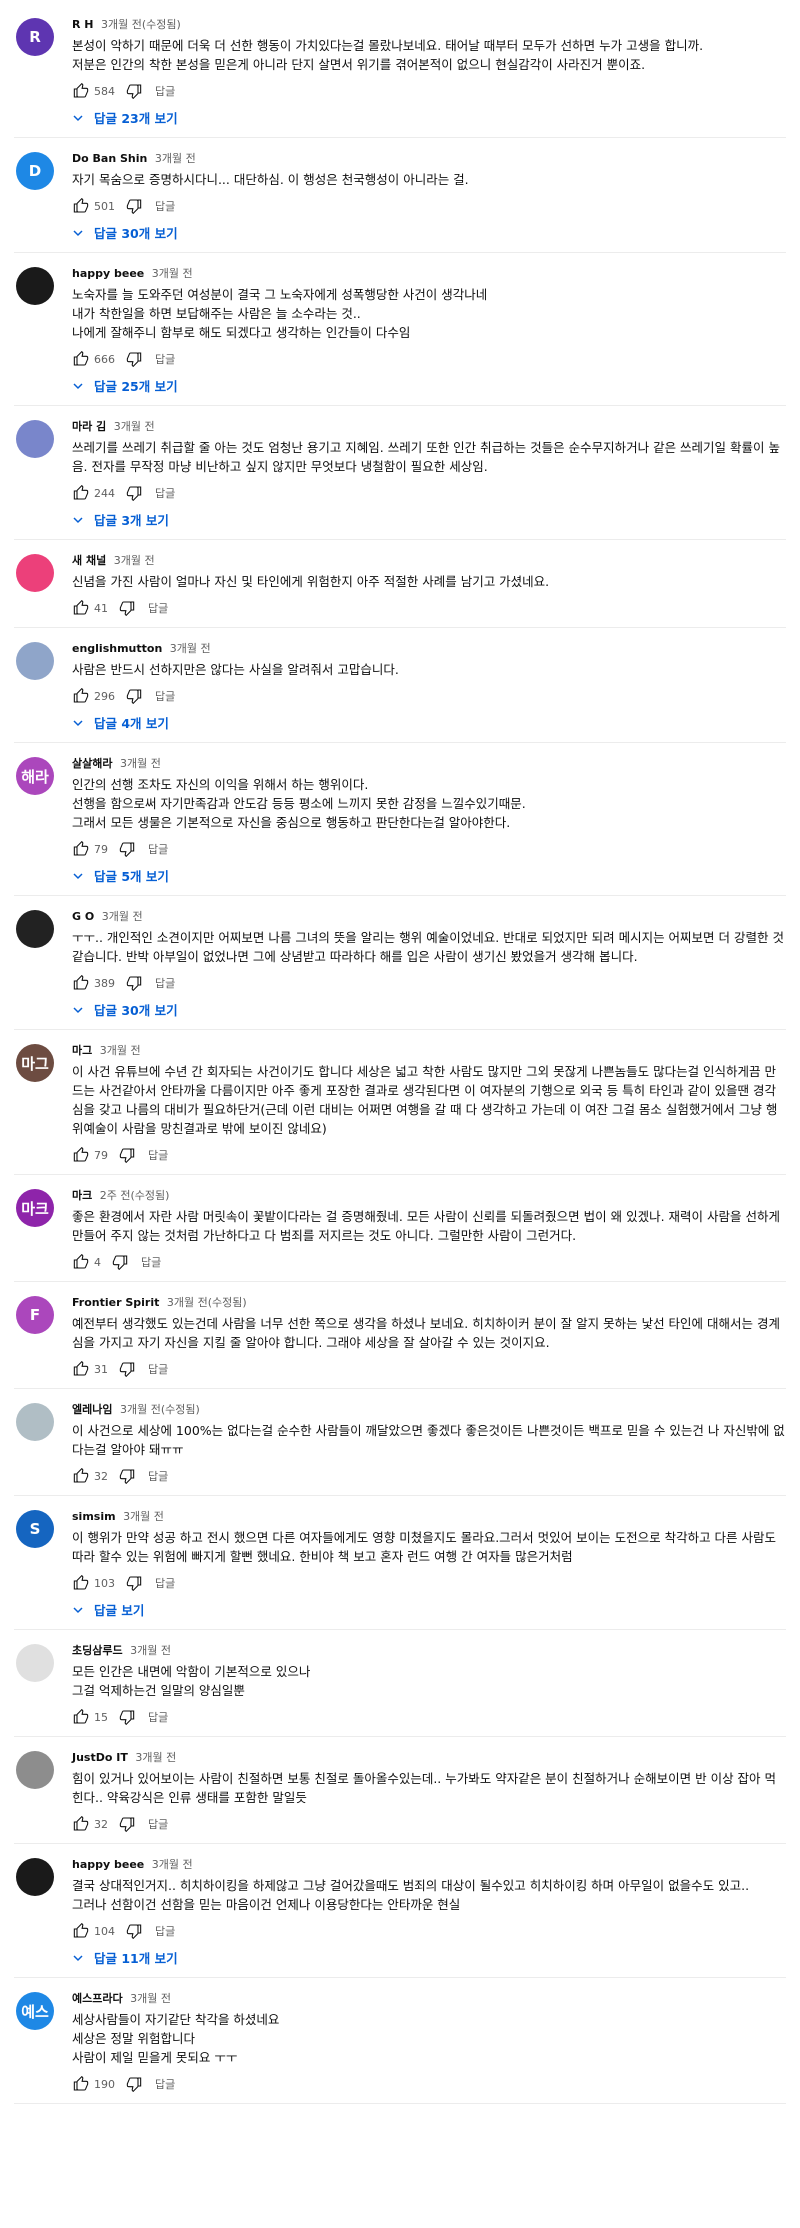 The image size is (800, 2228). Describe the element at coordinates (428, 385) in the screenshot. I see `view-replies-button: 답글 25개 보기` at that location.